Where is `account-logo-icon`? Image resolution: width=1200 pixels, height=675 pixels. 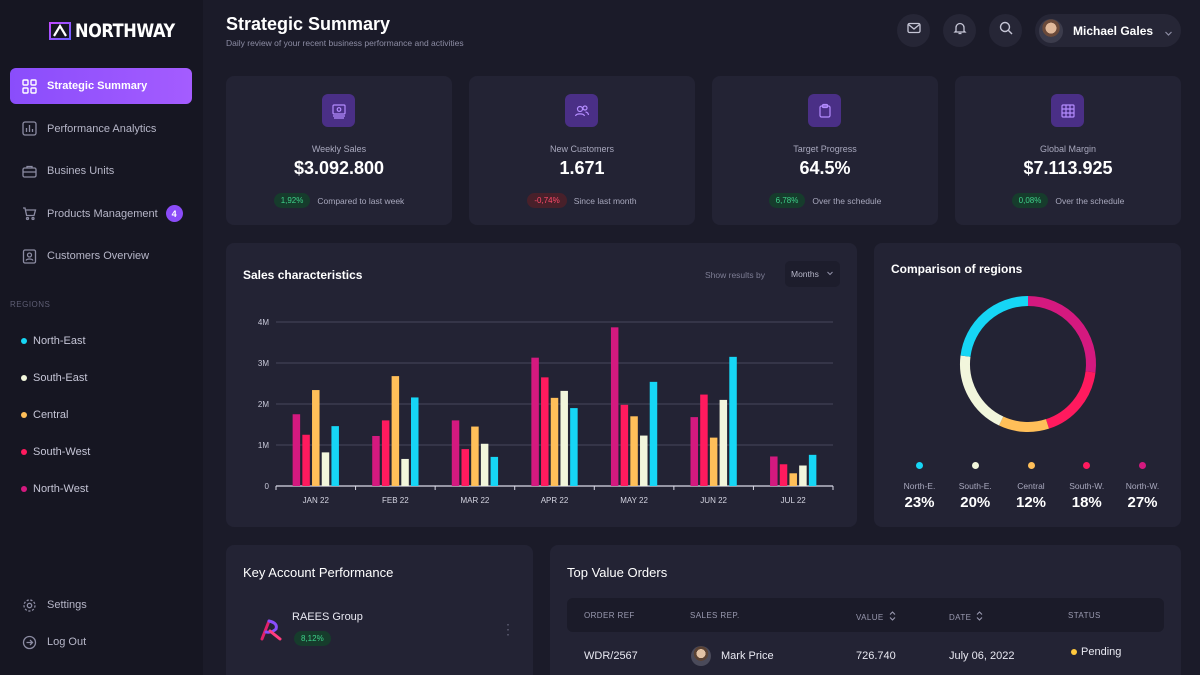 account-logo-icon is located at coordinates (271, 630).